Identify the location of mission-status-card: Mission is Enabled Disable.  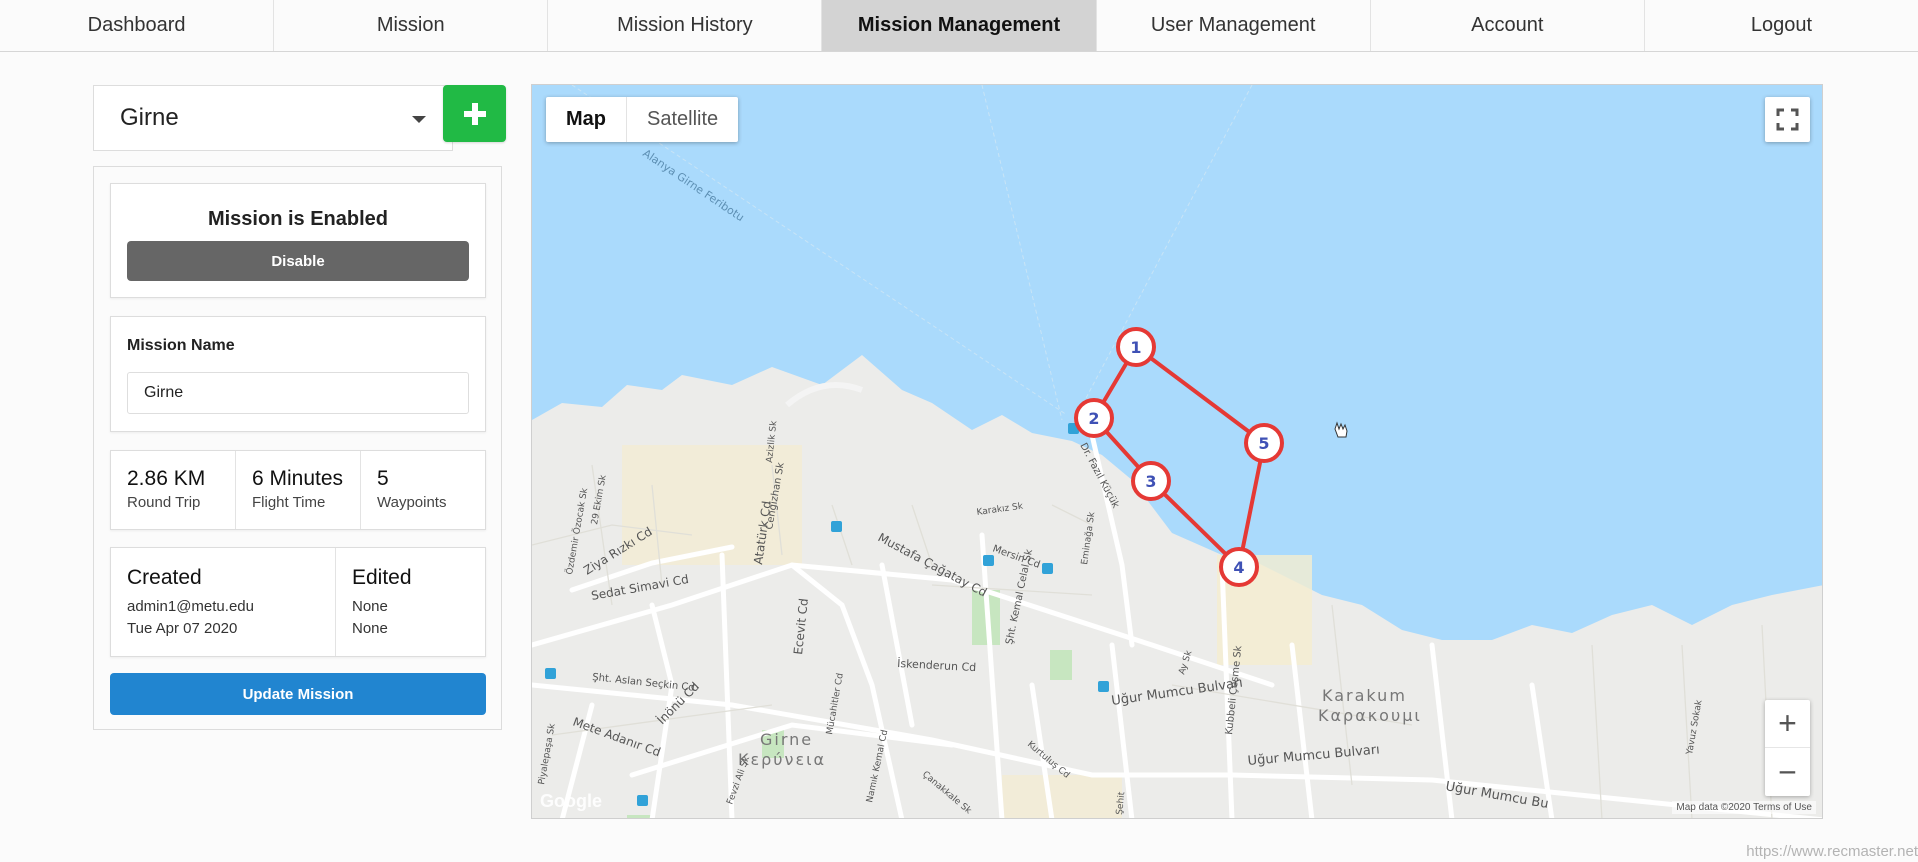
(298, 240).